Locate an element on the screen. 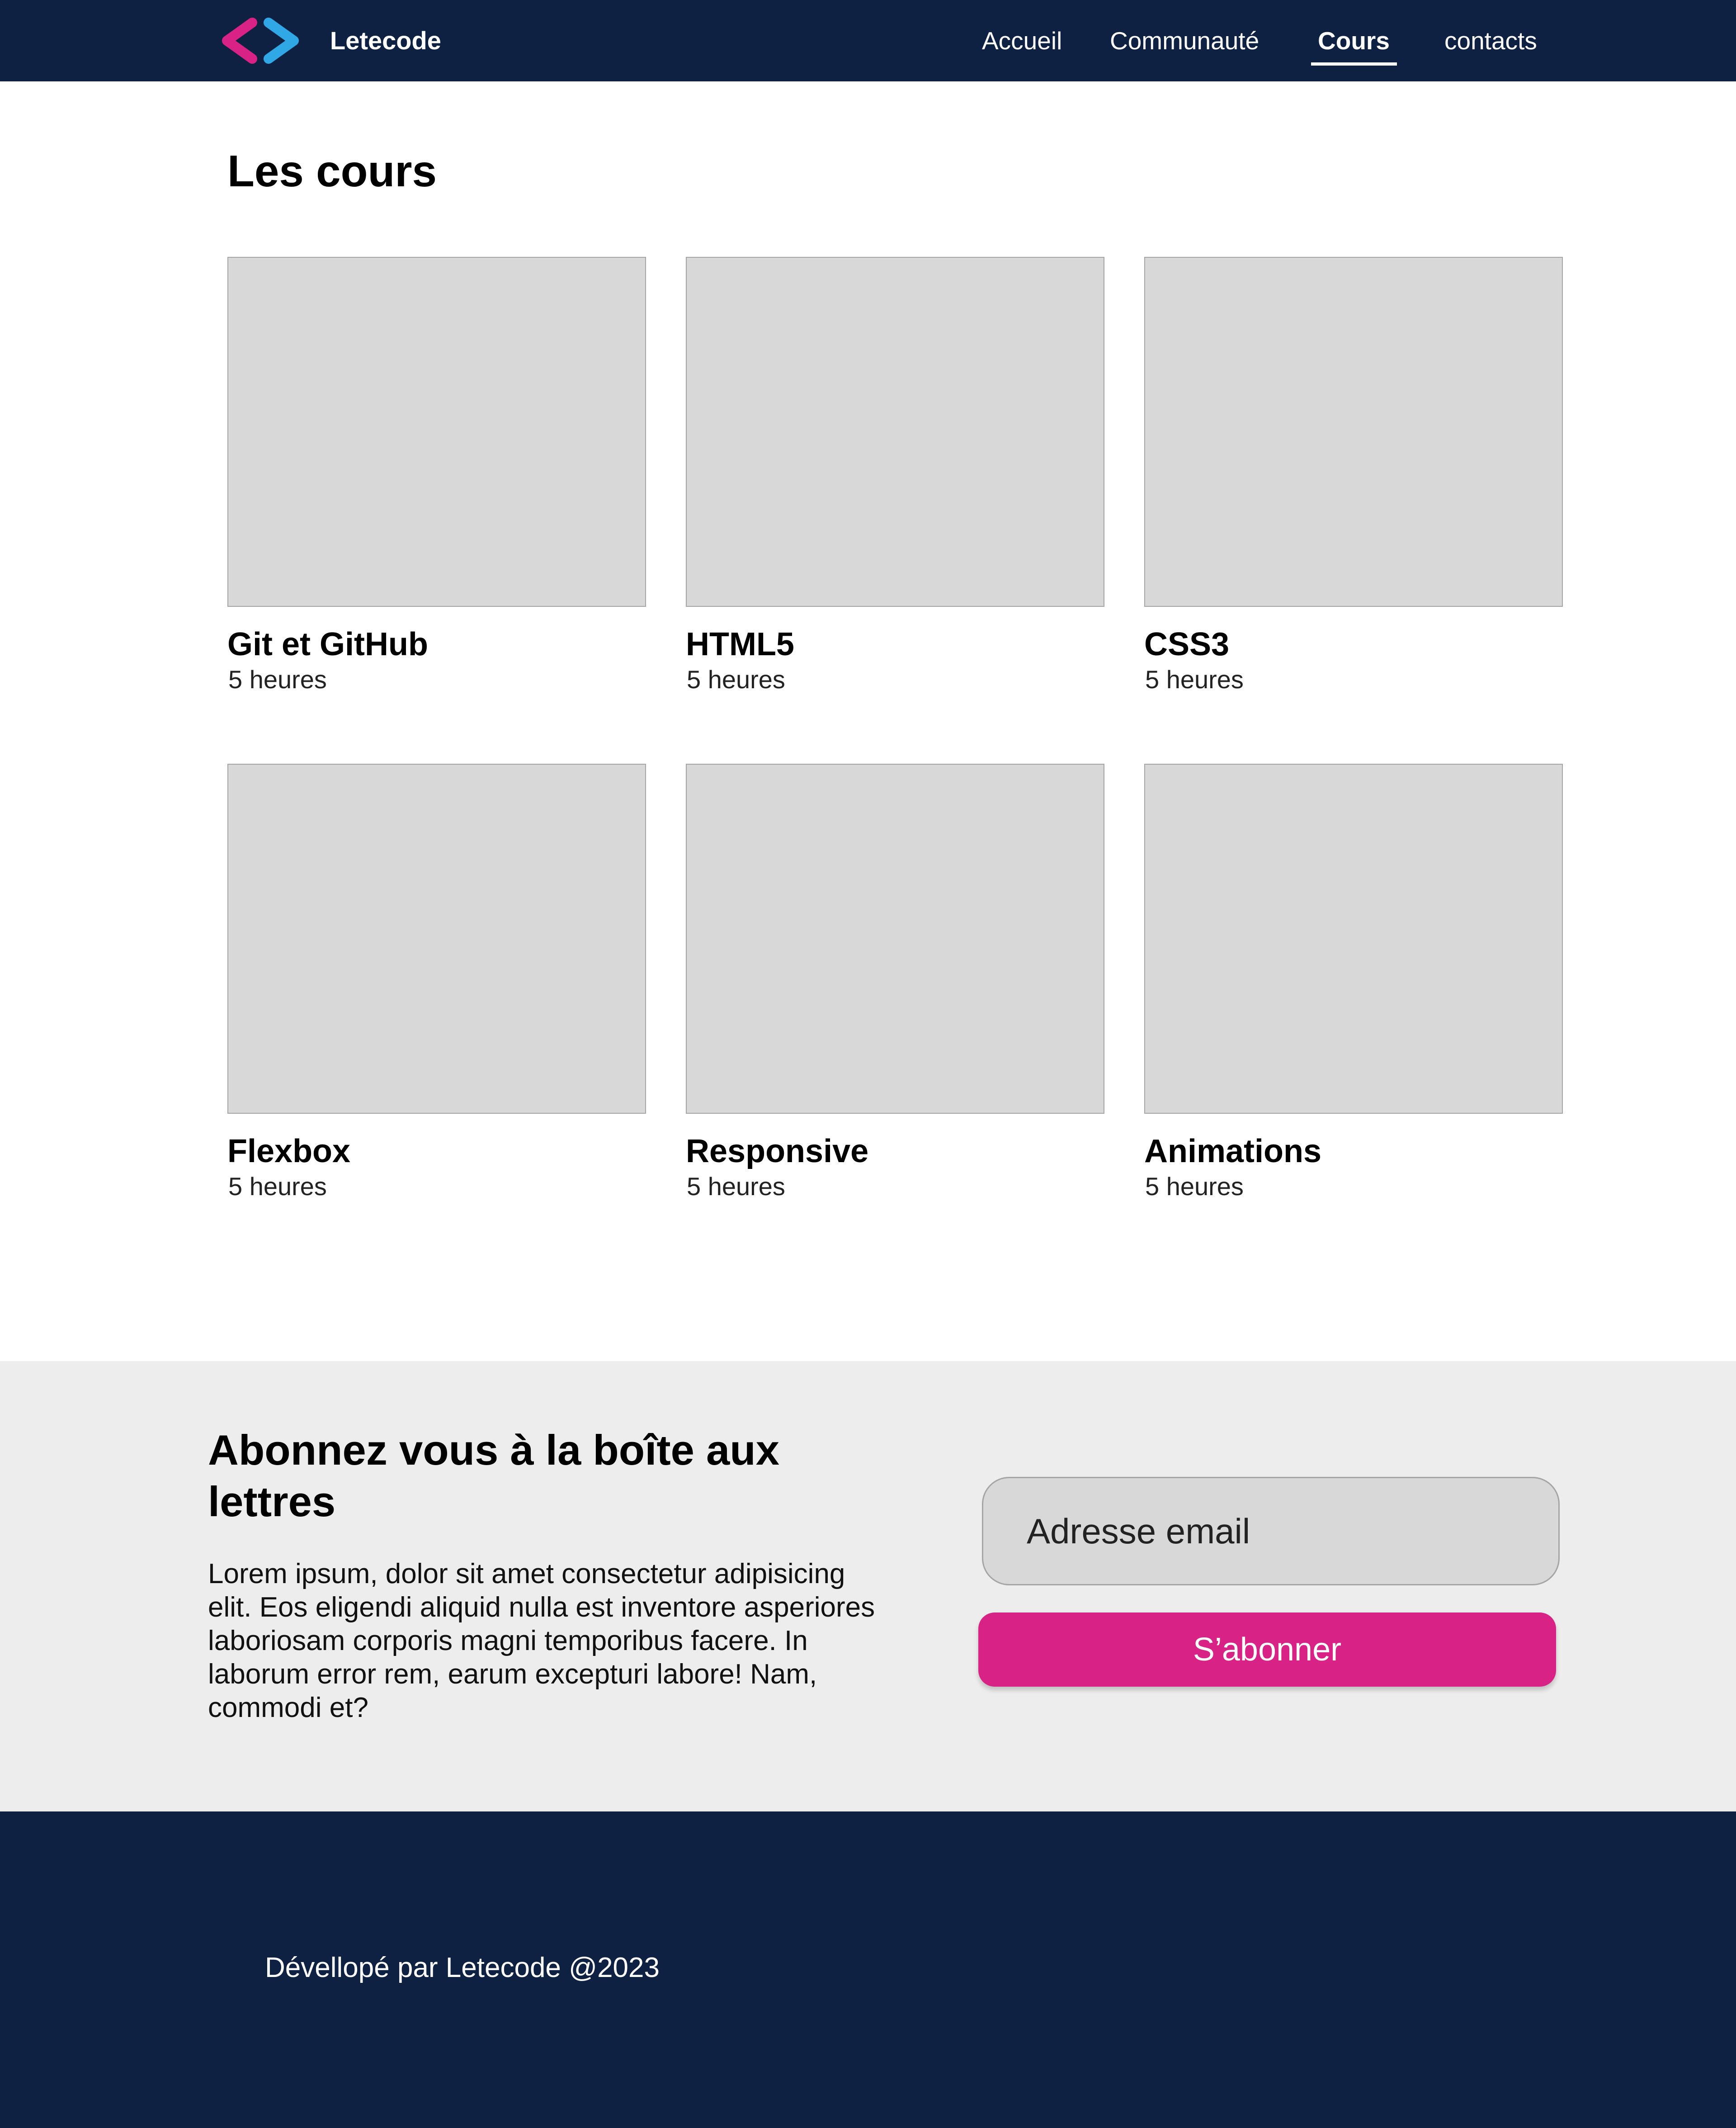  course-title: CSS3 is located at coordinates (1187, 644).